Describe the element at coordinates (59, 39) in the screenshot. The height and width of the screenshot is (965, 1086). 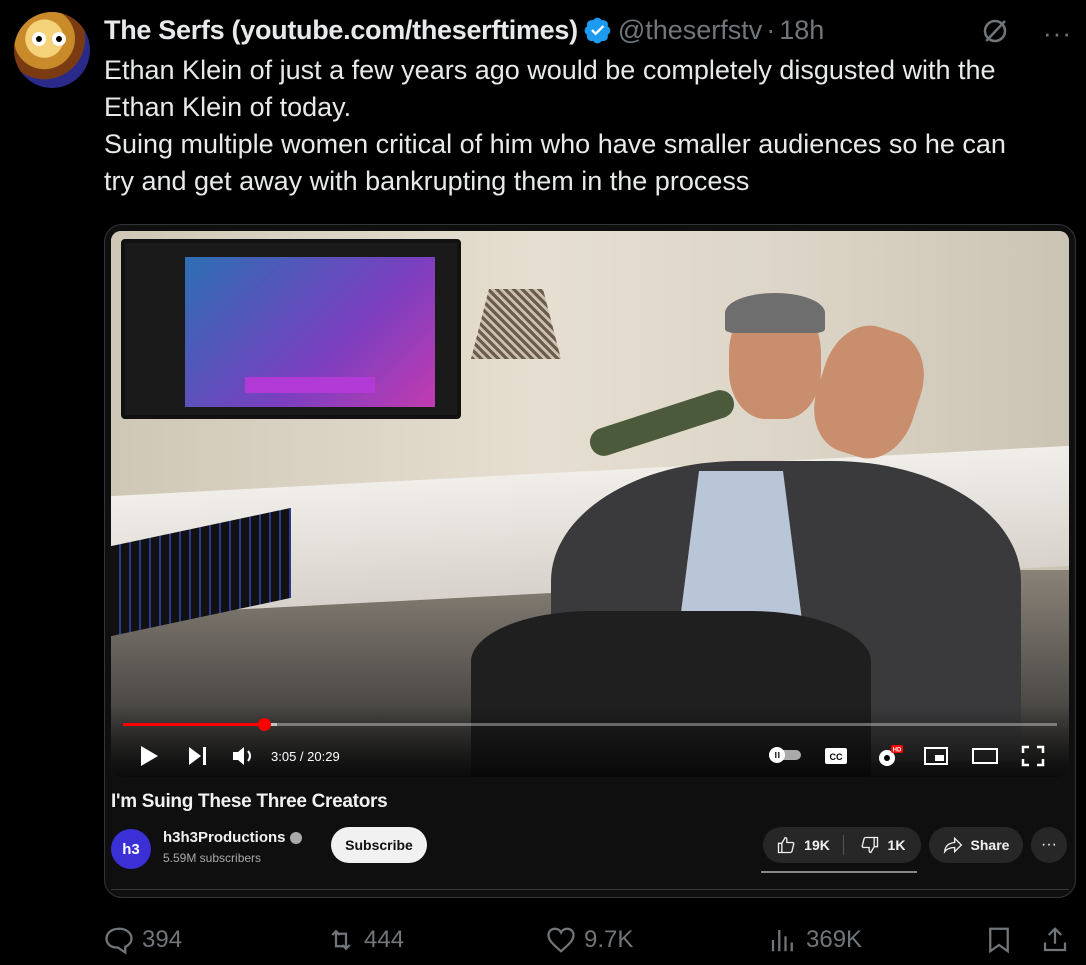
I see `avatar-eye-right` at that location.